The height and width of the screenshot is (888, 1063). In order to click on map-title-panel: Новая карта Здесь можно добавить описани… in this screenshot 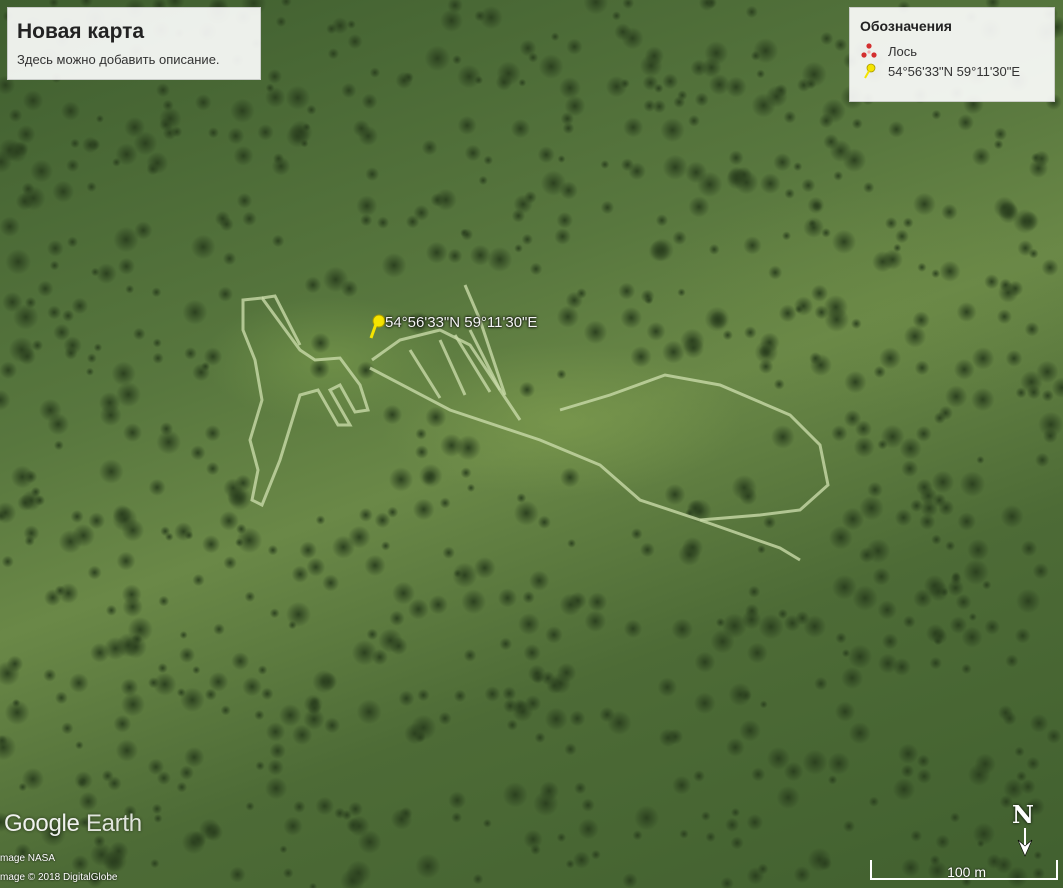, I will do `click(134, 43)`.